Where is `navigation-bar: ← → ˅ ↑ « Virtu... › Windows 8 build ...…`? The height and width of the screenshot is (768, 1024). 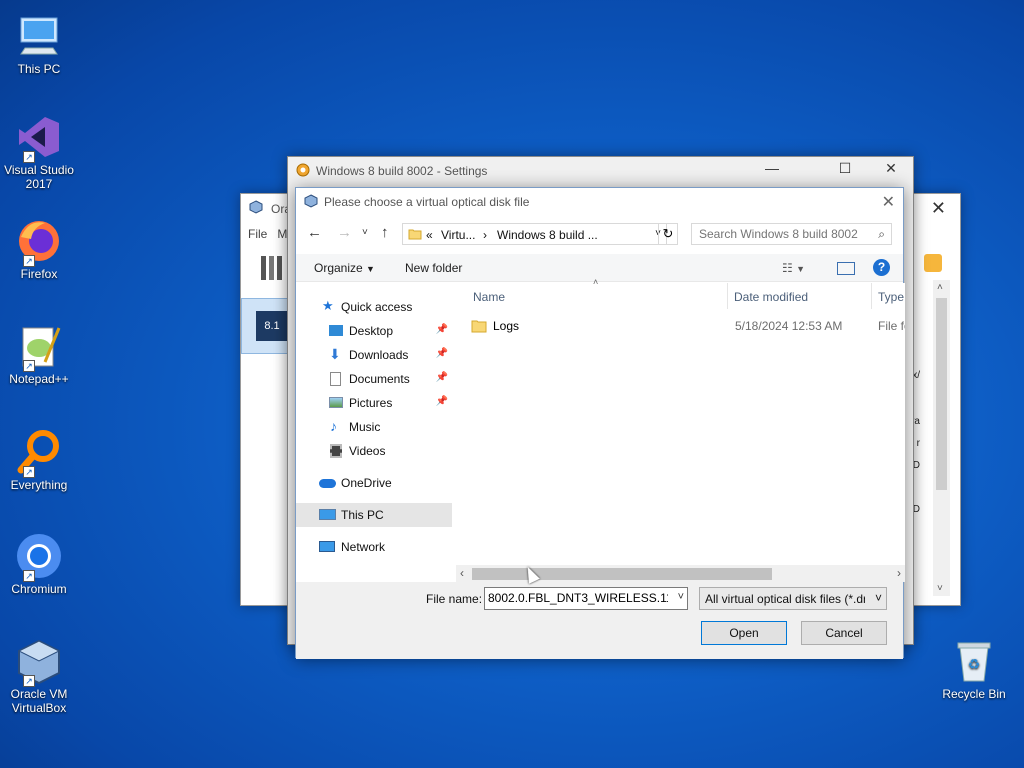 navigation-bar: ← → ˅ ↑ « Virtu... › Windows 8 build ...… is located at coordinates (599, 234).